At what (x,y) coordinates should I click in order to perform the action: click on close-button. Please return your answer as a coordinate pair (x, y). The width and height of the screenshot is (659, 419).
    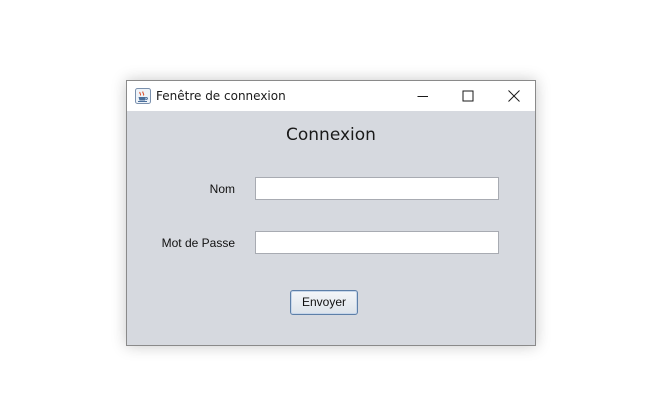
    Looking at the image, I should click on (514, 96).